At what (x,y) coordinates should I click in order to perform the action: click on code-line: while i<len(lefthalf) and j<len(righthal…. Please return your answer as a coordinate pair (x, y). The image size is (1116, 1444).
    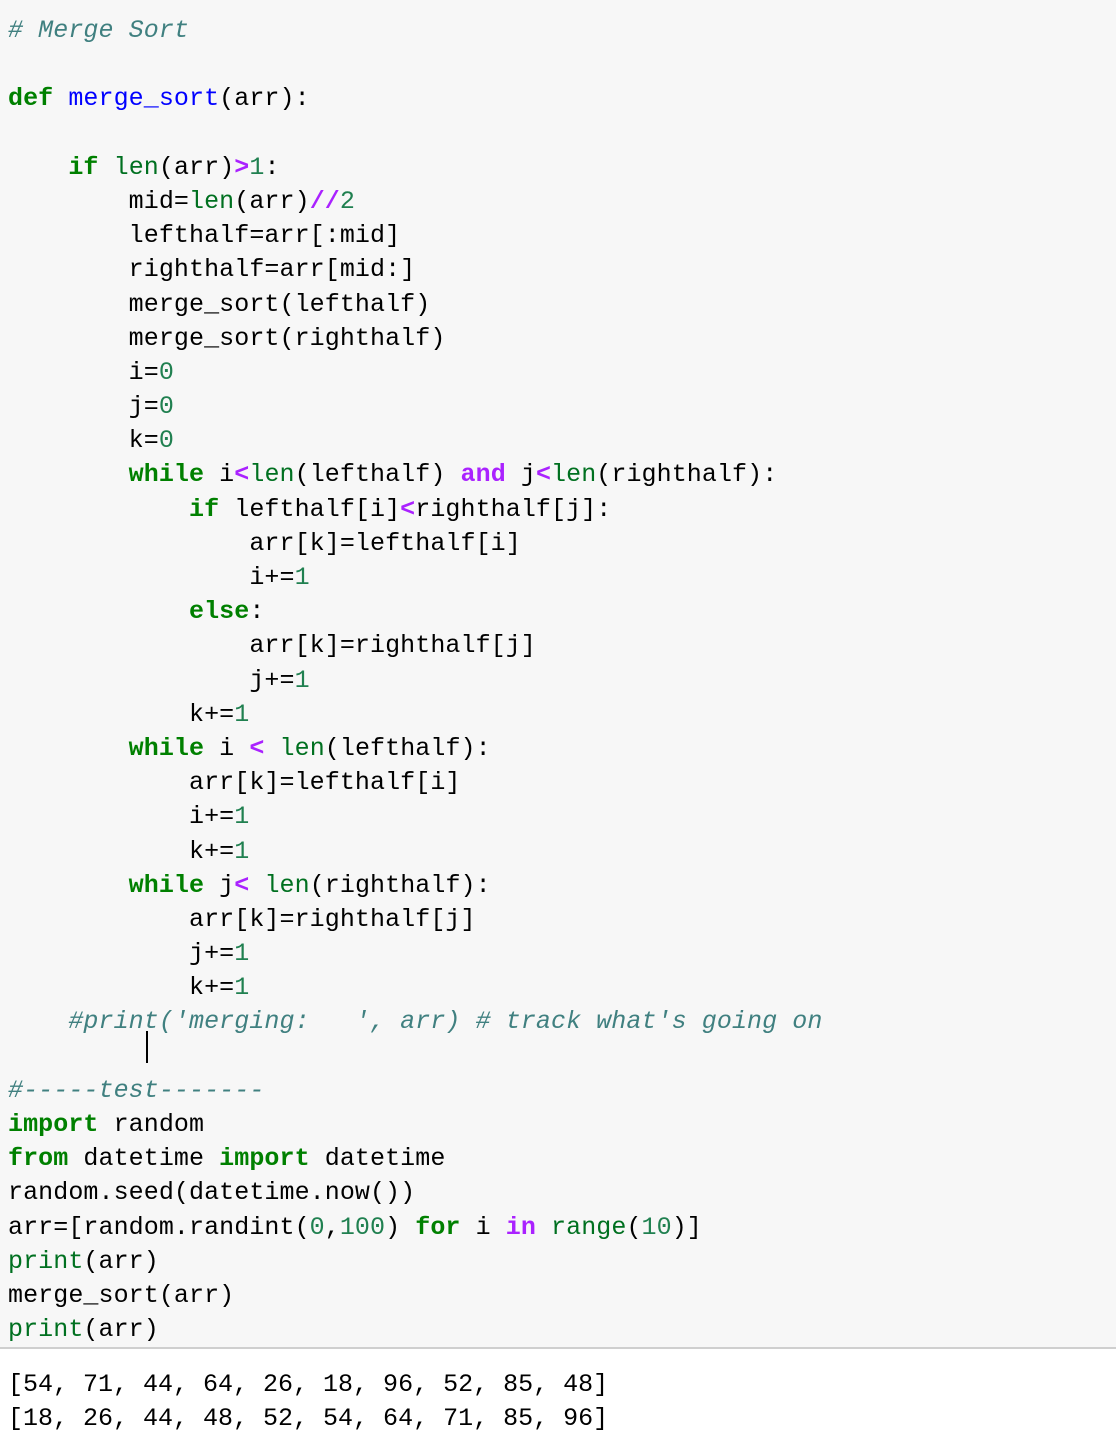
    Looking at the image, I should click on (562, 475).